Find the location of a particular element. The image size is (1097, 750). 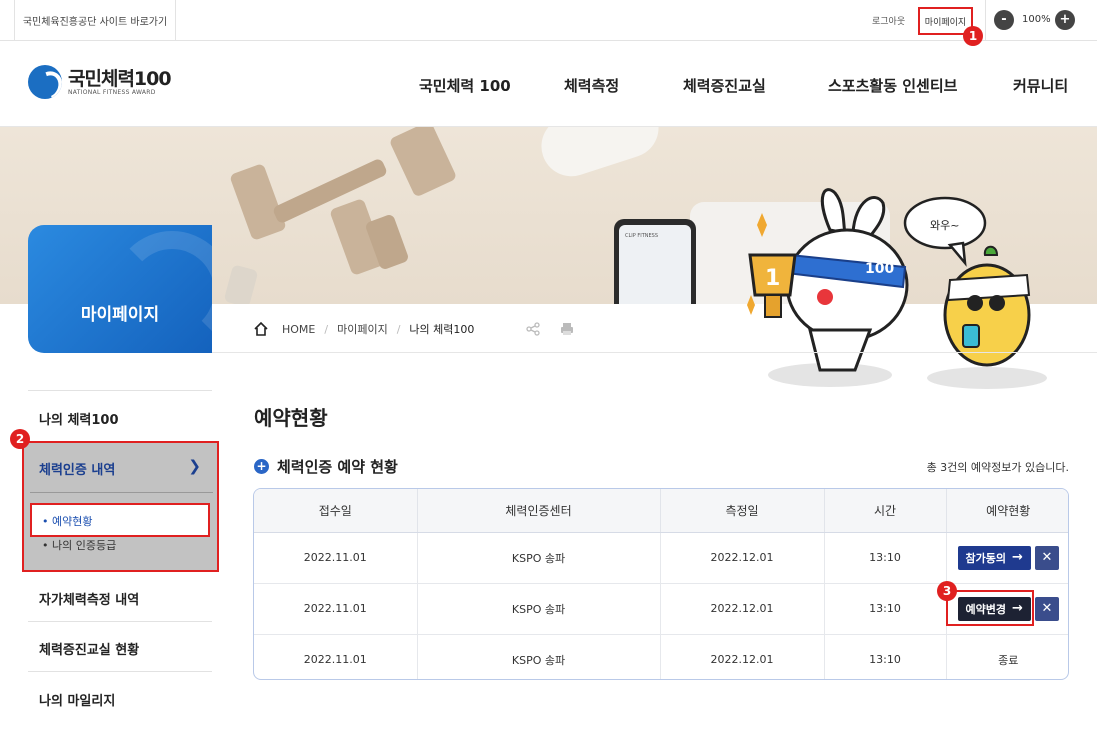

gnb-fitness-measure: 체력측정 is located at coordinates (591, 85).